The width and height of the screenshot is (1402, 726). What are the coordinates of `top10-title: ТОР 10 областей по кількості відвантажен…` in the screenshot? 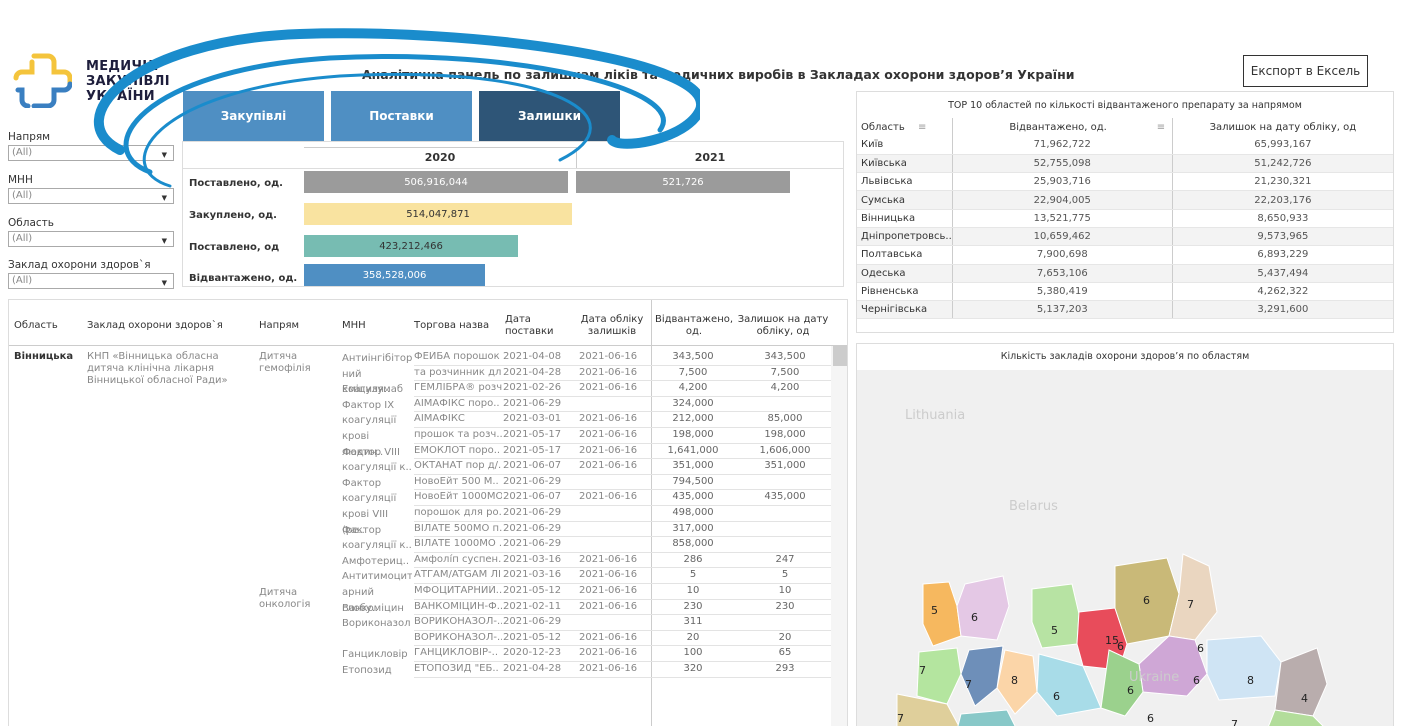 It's located at (1125, 105).